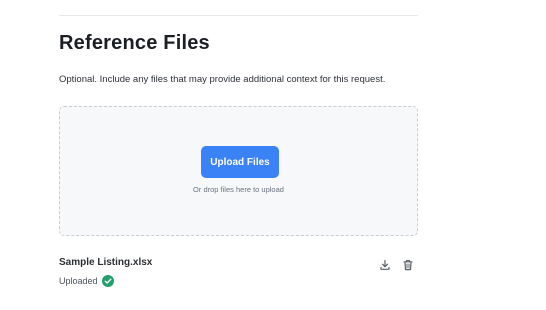  What do you see at coordinates (107, 281) in the screenshot?
I see `check-circle-icon` at bounding box center [107, 281].